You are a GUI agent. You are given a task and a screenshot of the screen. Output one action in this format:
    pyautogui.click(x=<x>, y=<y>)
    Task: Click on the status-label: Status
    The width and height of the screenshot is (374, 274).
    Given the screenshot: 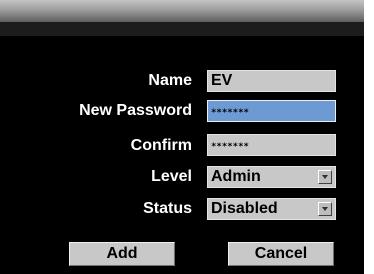 What is the action you would take?
    pyautogui.click(x=167, y=208)
    